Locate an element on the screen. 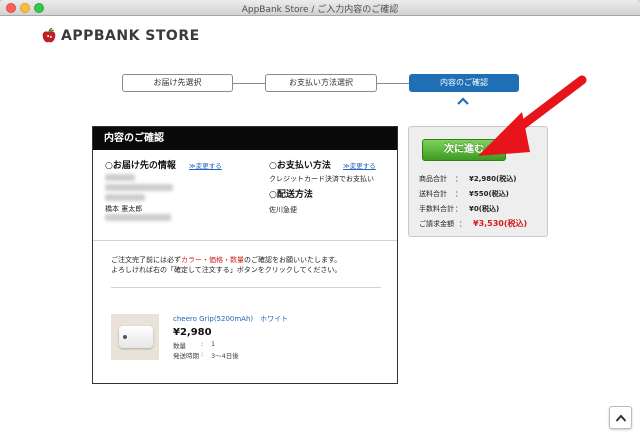  window-title: AppBank Store / ご入力内容のご確認 is located at coordinates (320, 10).